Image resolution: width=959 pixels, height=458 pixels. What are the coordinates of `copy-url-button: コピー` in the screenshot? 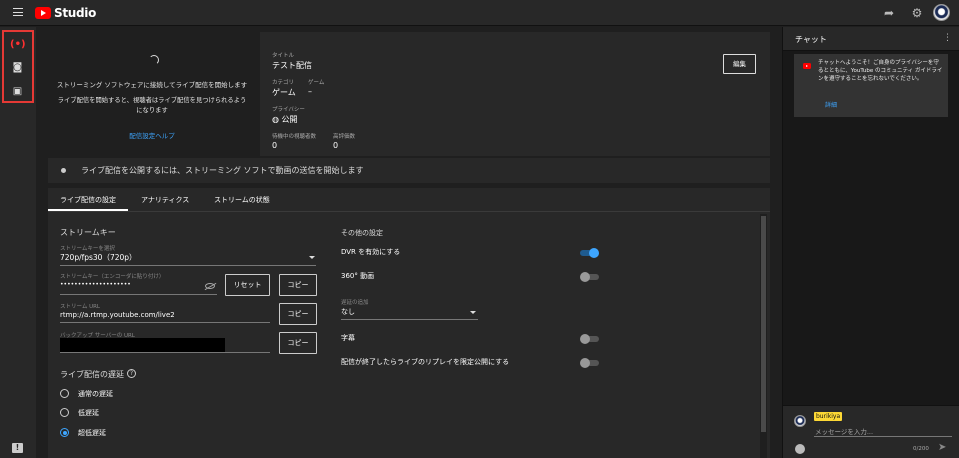 It's located at (298, 314).